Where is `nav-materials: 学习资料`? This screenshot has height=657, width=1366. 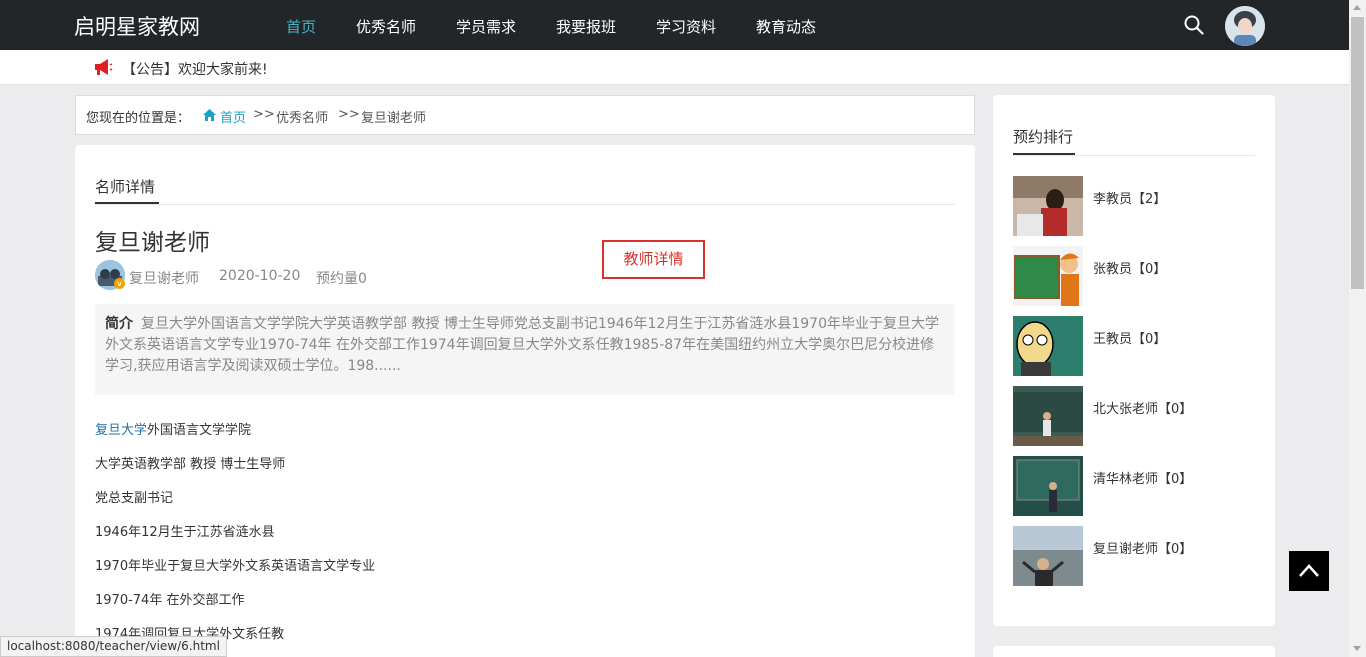
nav-materials: 学习资料 is located at coordinates (686, 26).